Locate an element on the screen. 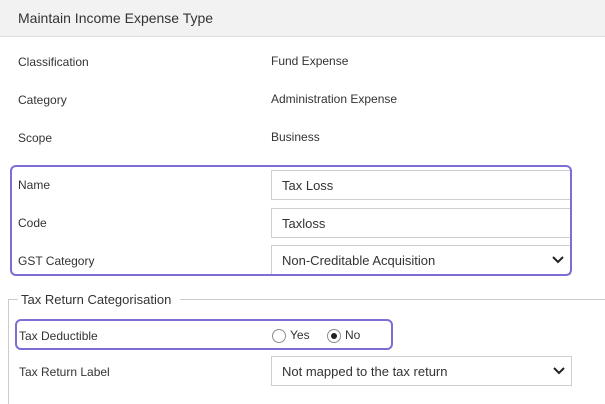  tax-return-label-select: Not mapped to the tax return is located at coordinates (421, 371).